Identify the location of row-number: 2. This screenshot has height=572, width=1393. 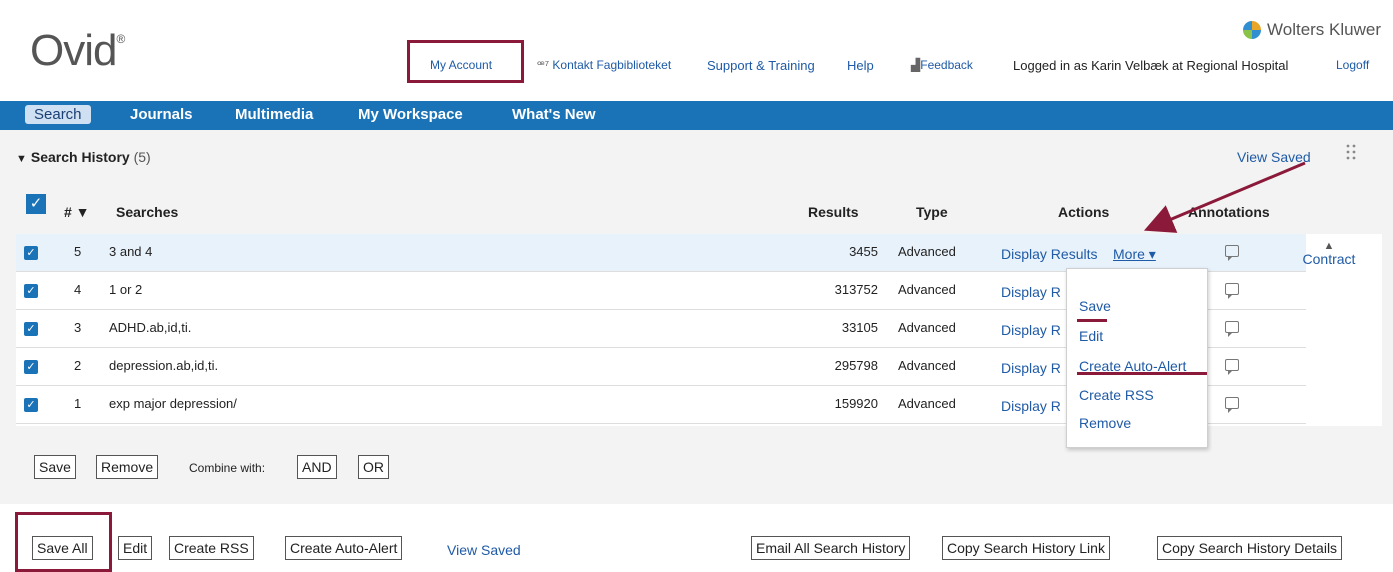
(78, 365).